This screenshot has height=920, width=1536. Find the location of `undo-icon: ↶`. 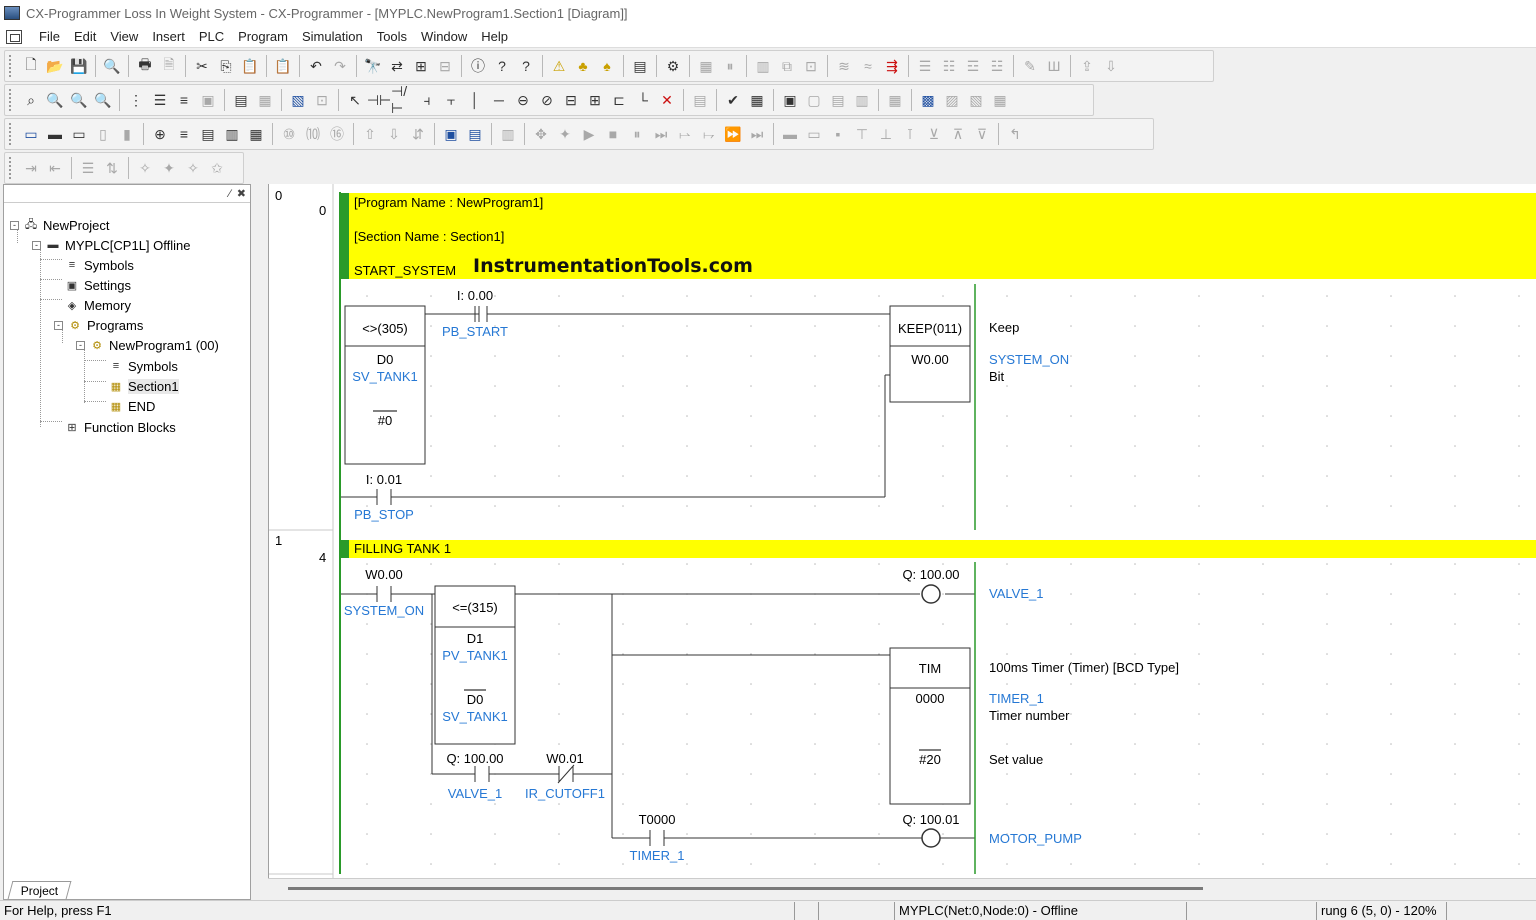

undo-icon: ↶ is located at coordinates (316, 66).